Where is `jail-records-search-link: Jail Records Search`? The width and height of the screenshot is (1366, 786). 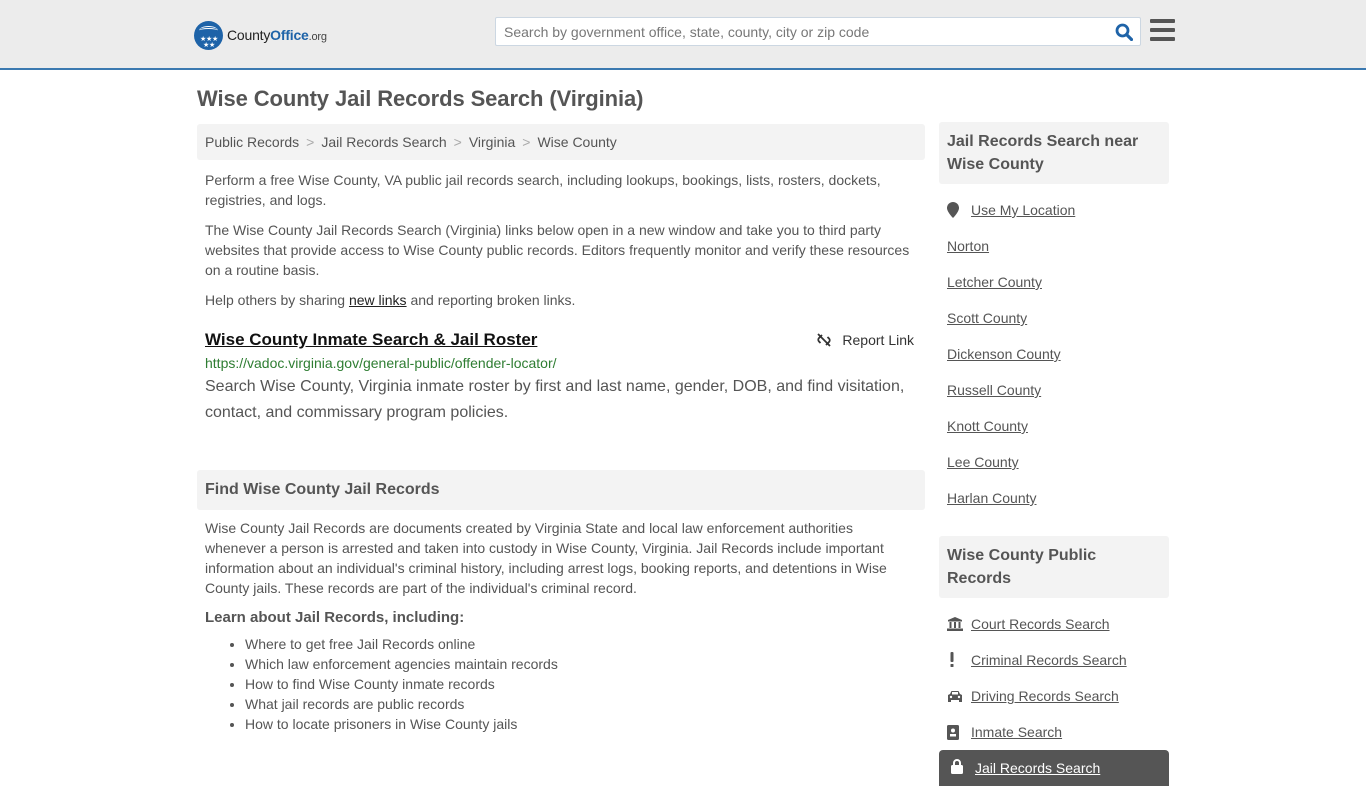
jail-records-search-link: Jail Records Search is located at coordinates (1037, 768).